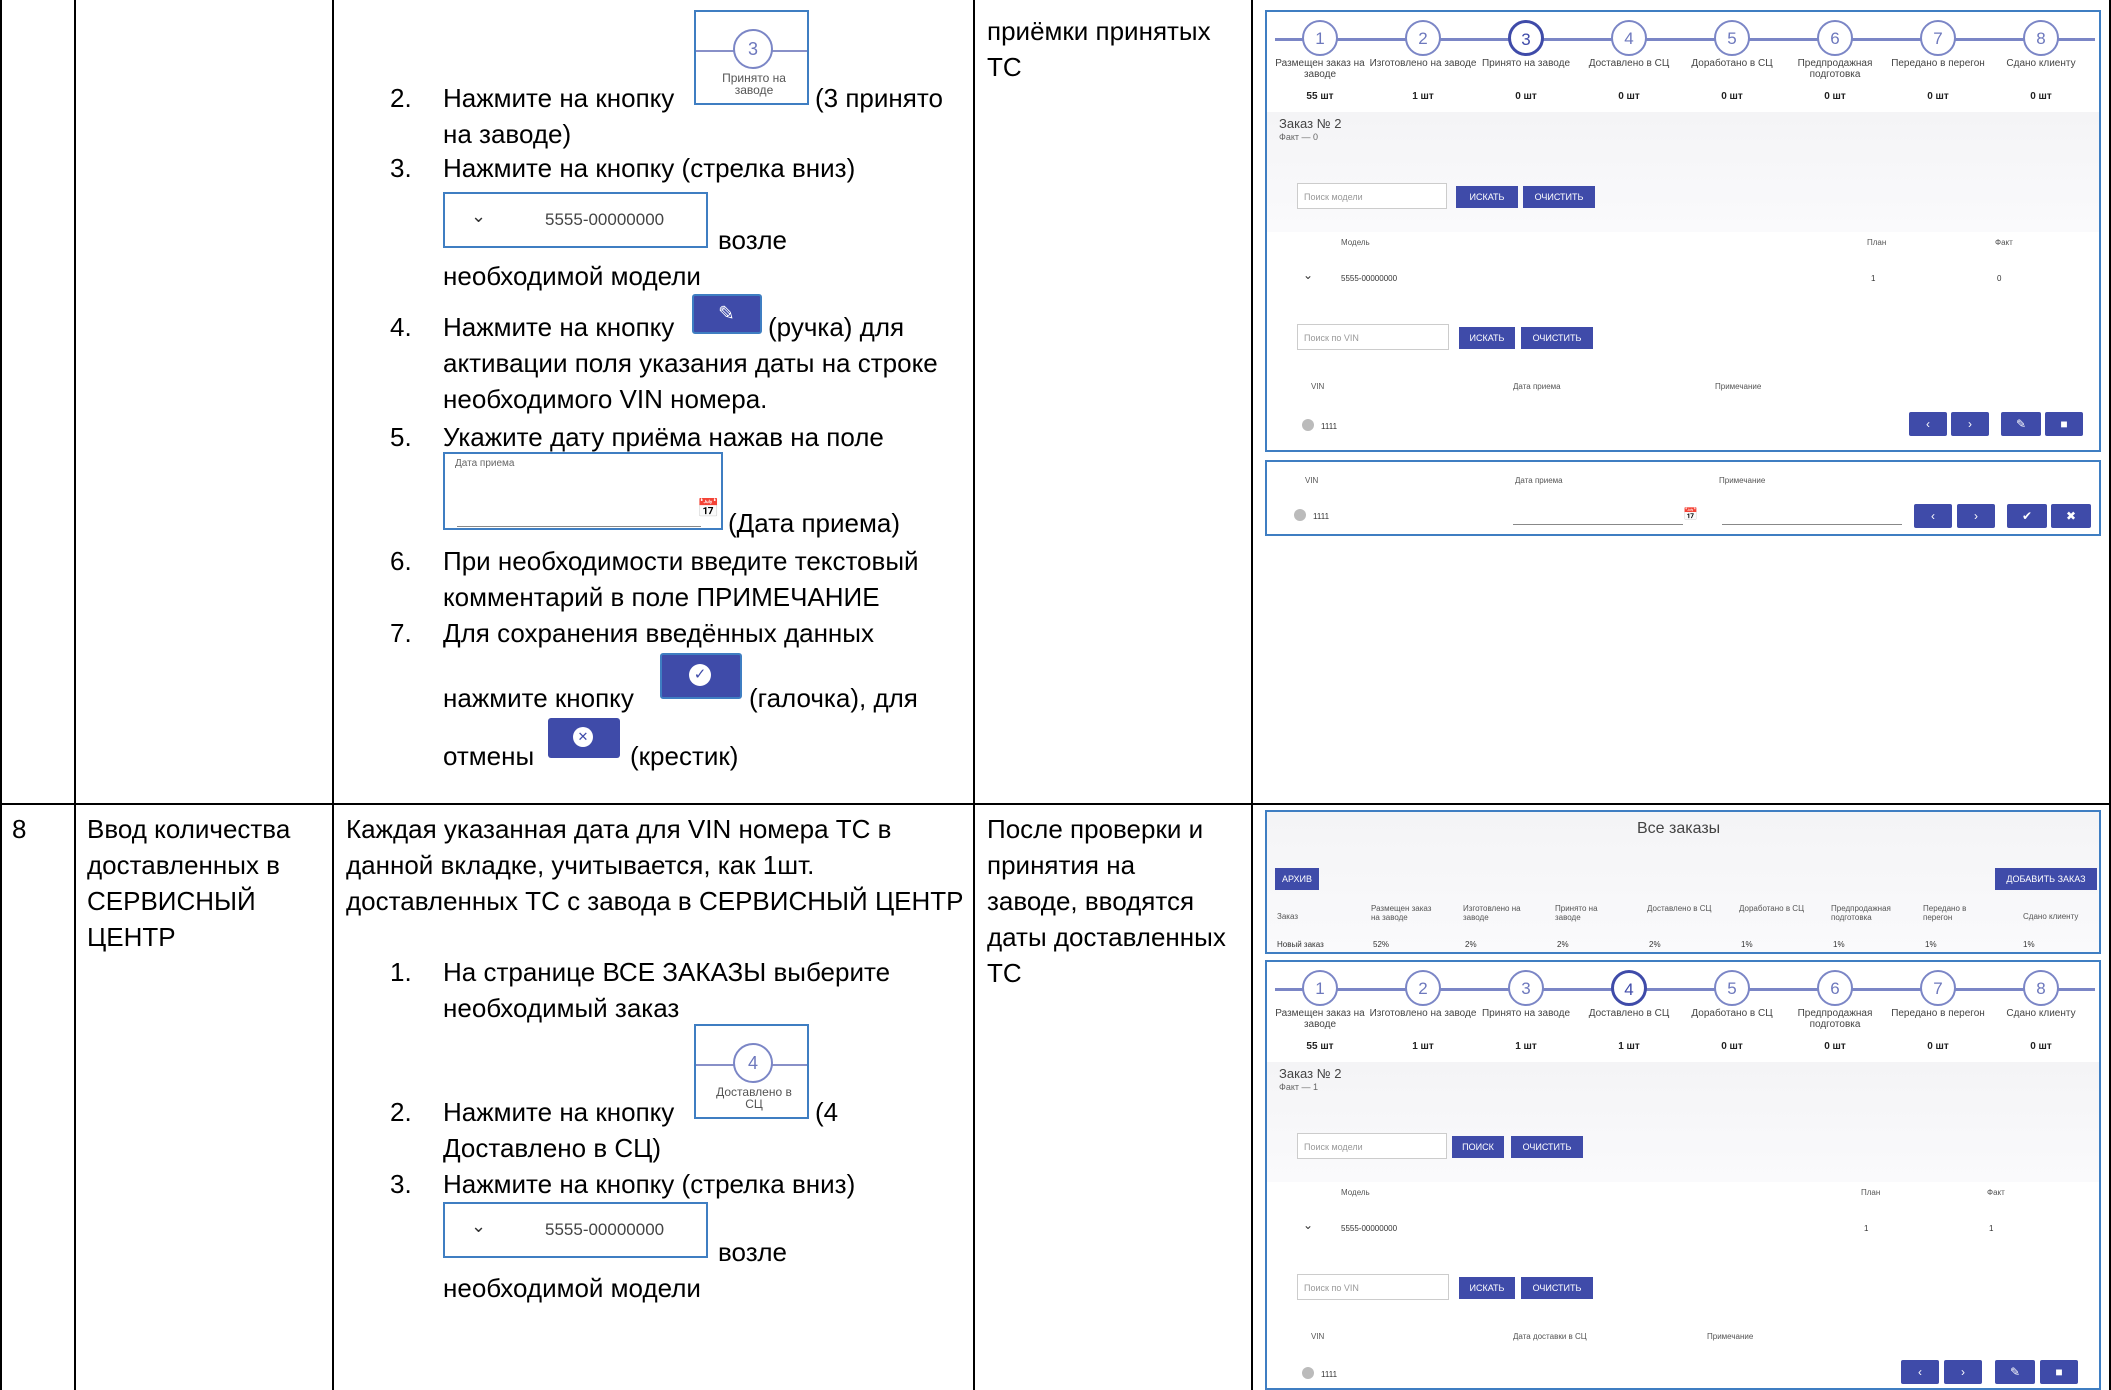 This screenshot has height=1390, width=2111. Describe the element at coordinates (1690, 514) in the screenshot. I see `calendar-icon: 📅` at that location.